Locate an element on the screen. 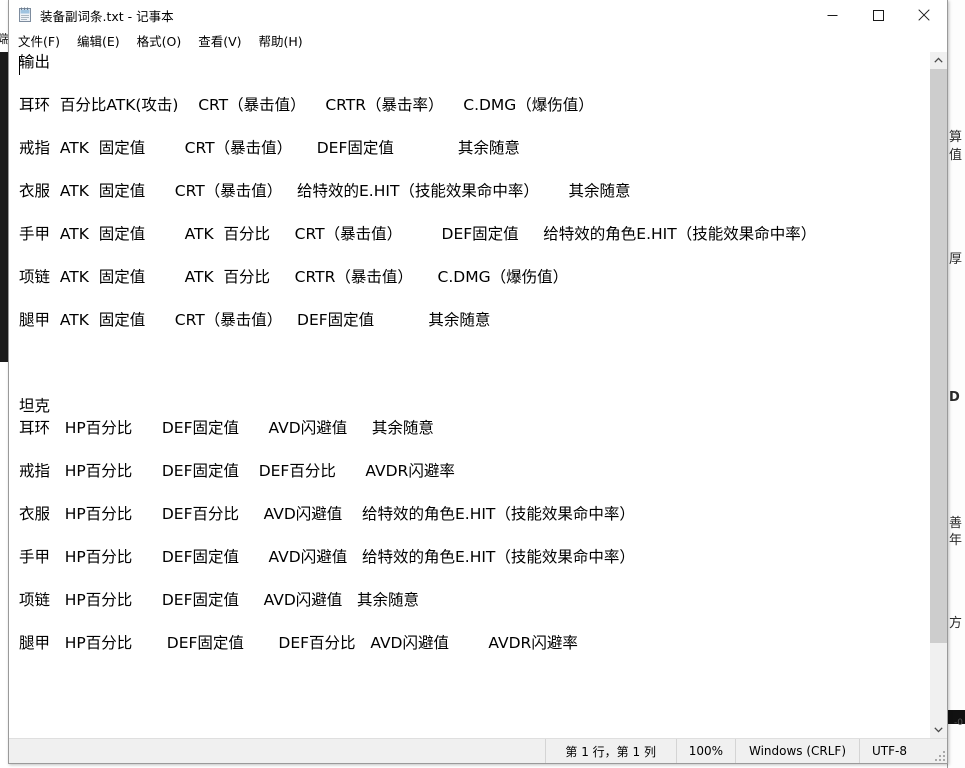 The image size is (965, 768). menu-item-help: 帮助(H) is located at coordinates (285, 40).